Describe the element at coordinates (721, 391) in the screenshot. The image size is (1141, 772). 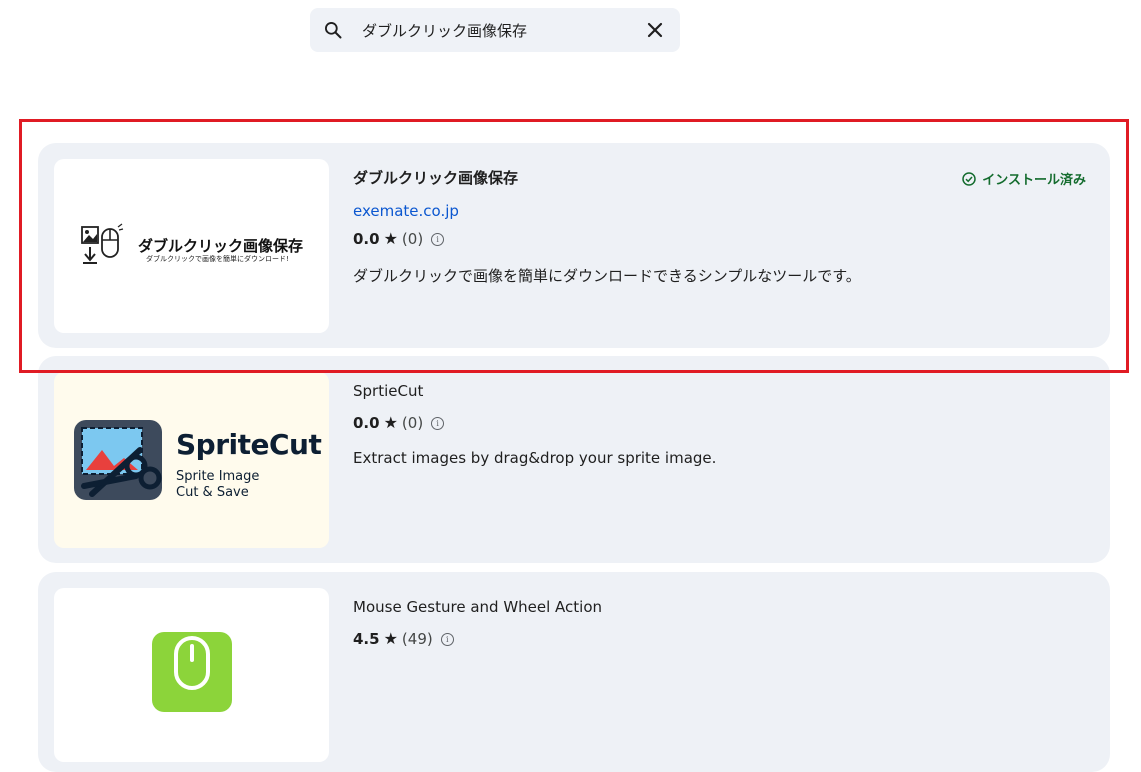
I see `extension-title: SprtieCut` at that location.